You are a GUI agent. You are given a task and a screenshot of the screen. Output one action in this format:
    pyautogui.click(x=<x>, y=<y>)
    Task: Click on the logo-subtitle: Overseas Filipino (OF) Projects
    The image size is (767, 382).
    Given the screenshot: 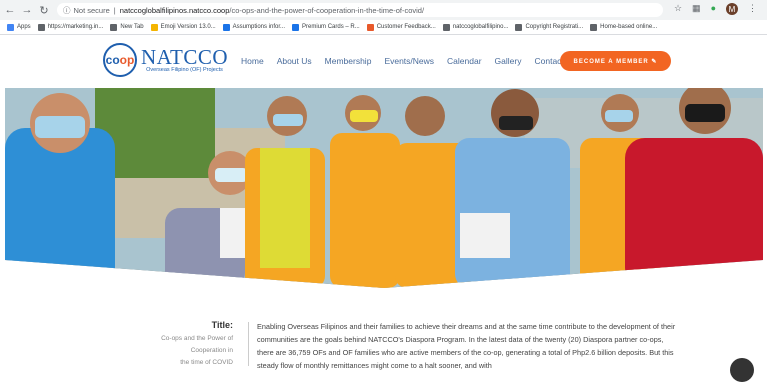 What is the action you would take?
    pyautogui.click(x=184, y=70)
    